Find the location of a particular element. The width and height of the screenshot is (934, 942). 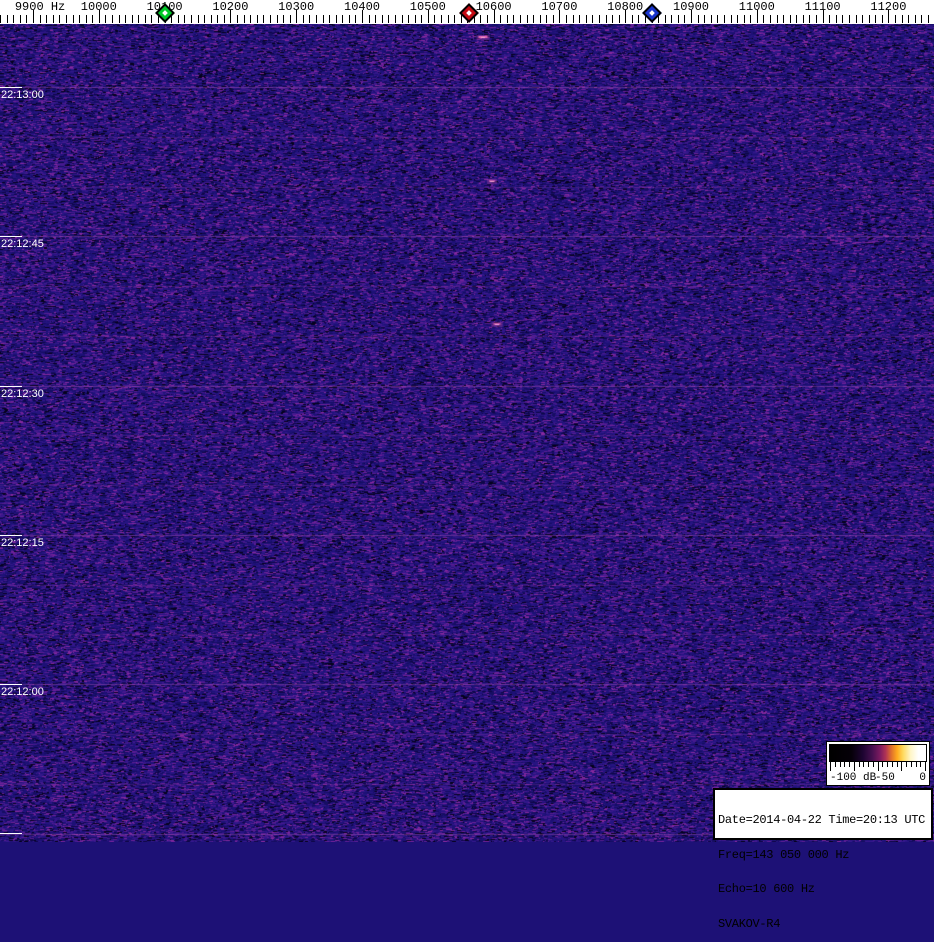

freq-axis-label: 10300 is located at coordinates (296, 7).